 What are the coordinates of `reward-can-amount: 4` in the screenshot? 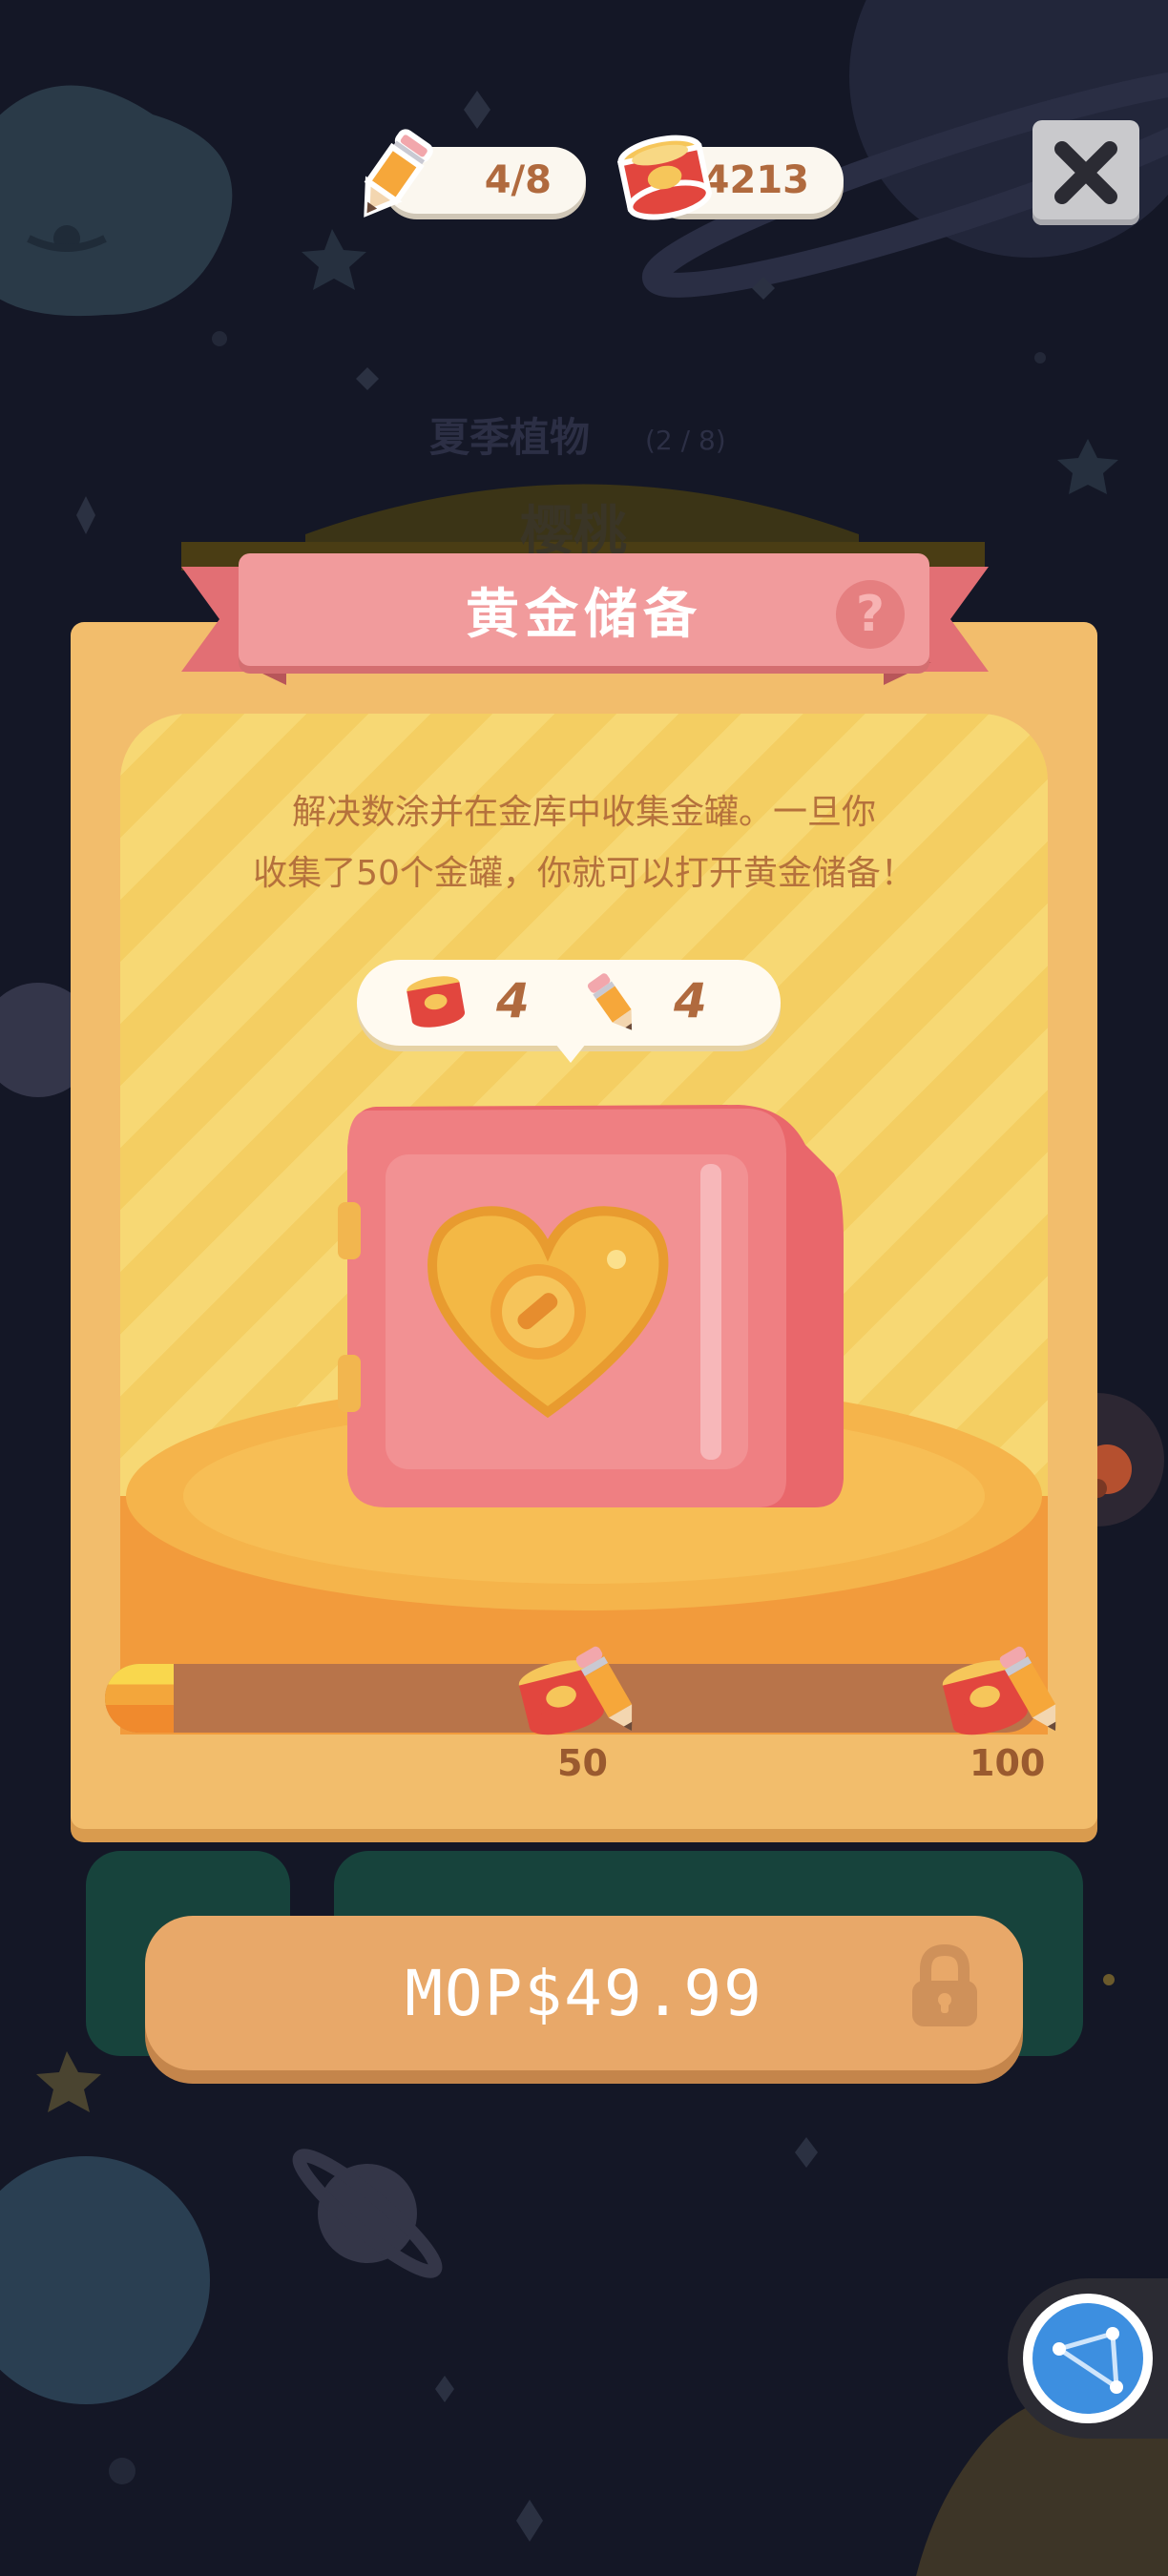 It's located at (513, 1000).